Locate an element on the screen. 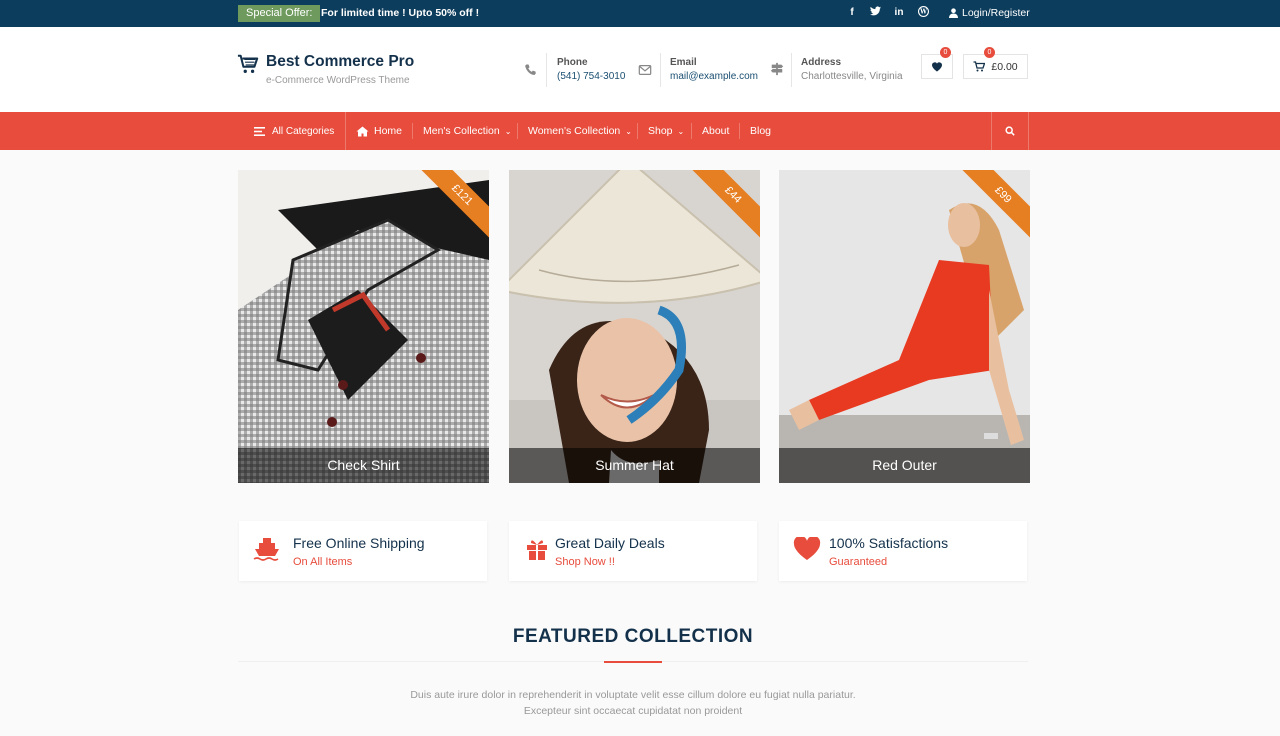  nav-item-home: Home is located at coordinates (379, 131).